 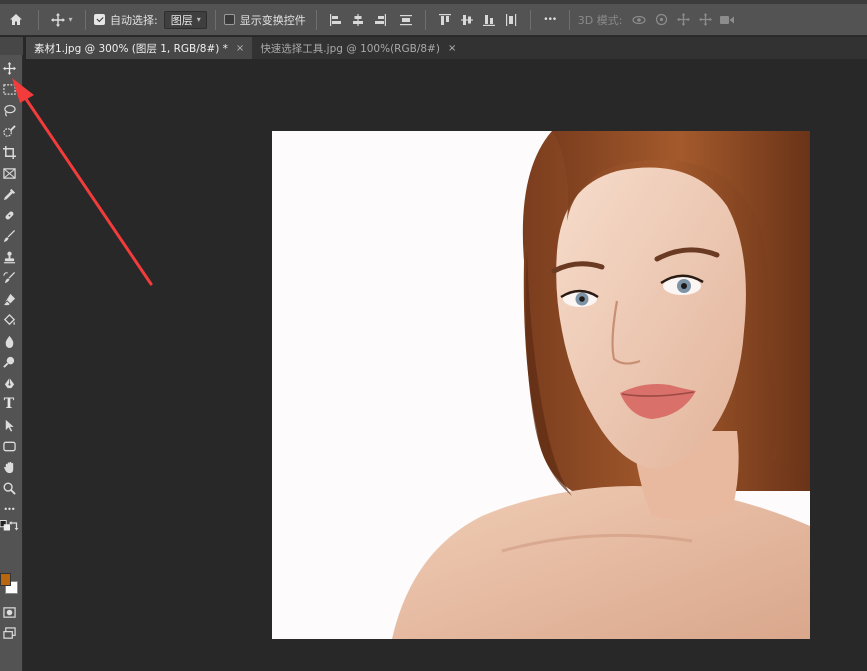 I want to click on align-middle-icon, so click(x=466, y=19).